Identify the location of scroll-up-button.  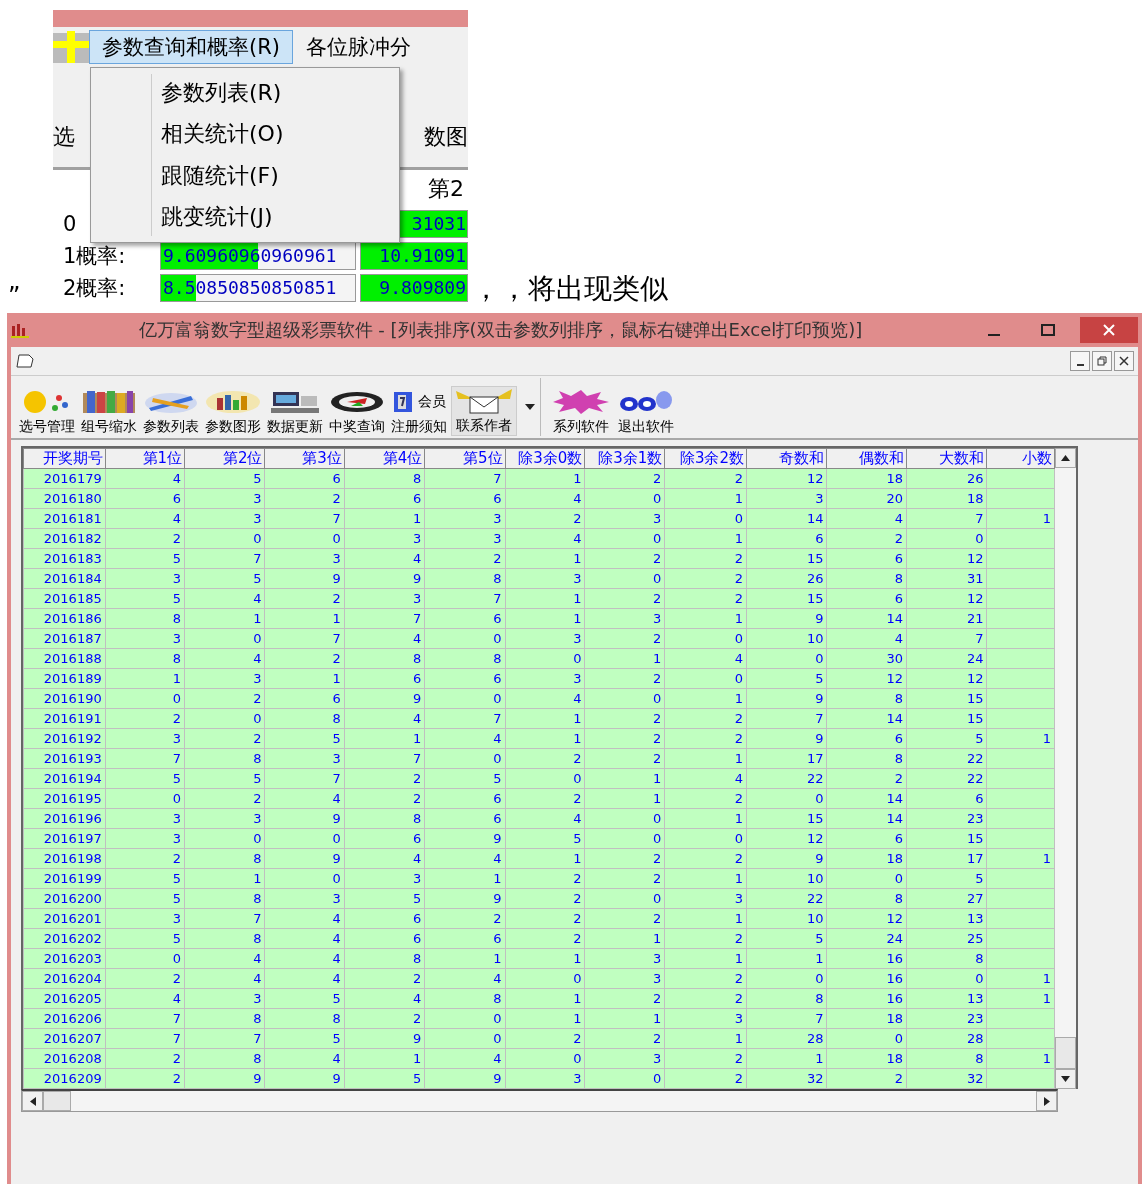
(1065, 458).